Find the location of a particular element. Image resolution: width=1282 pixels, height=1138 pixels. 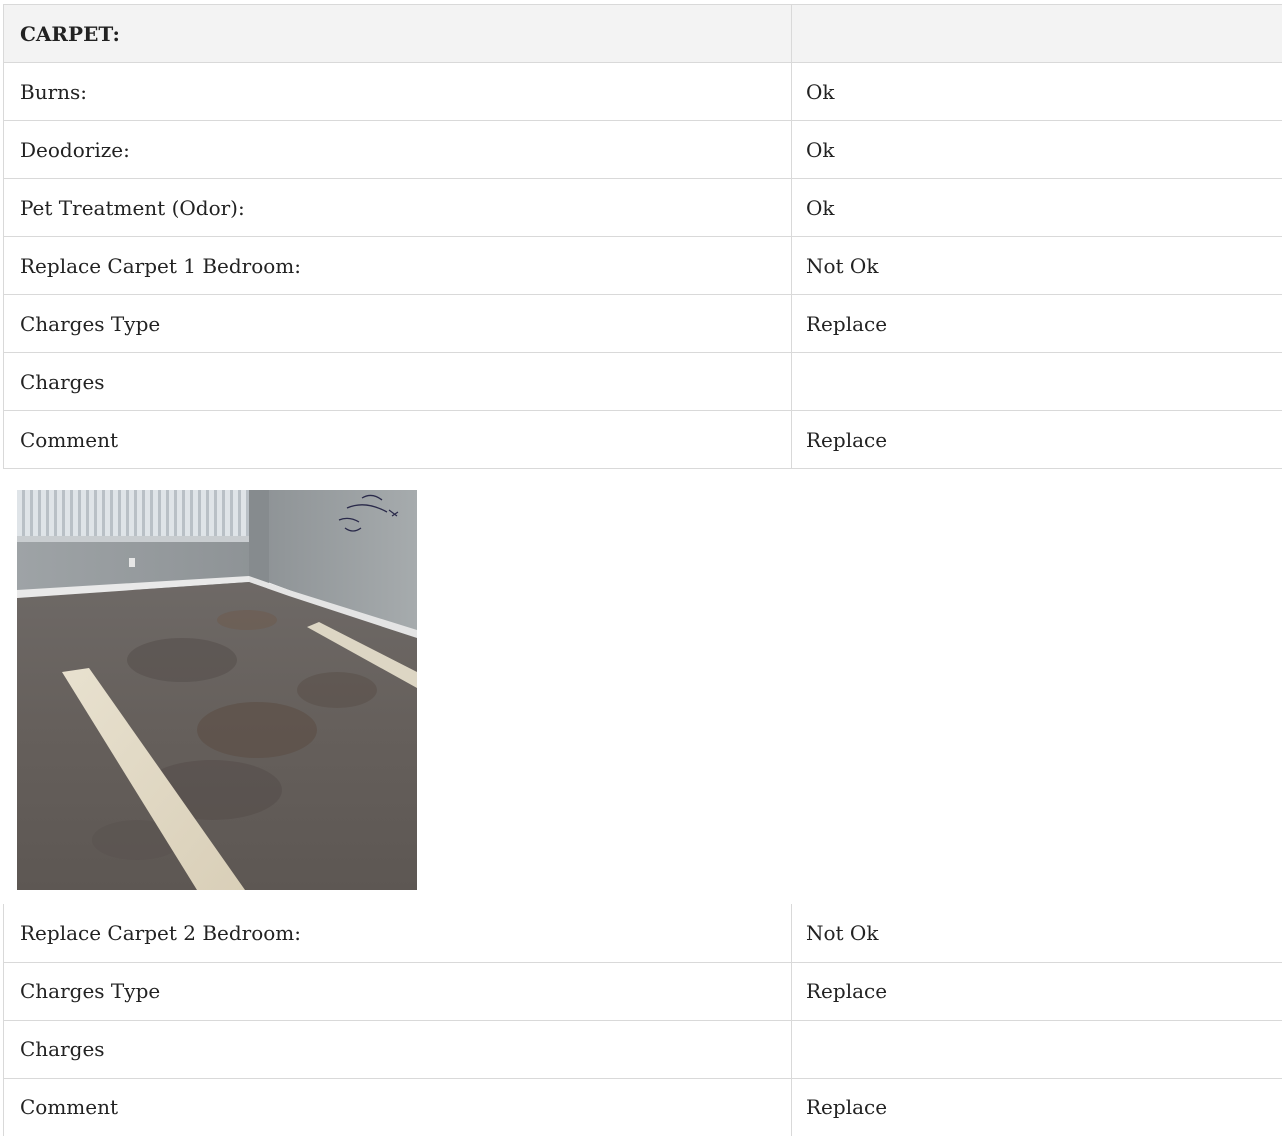

section-header-value is located at coordinates (1036, 33).